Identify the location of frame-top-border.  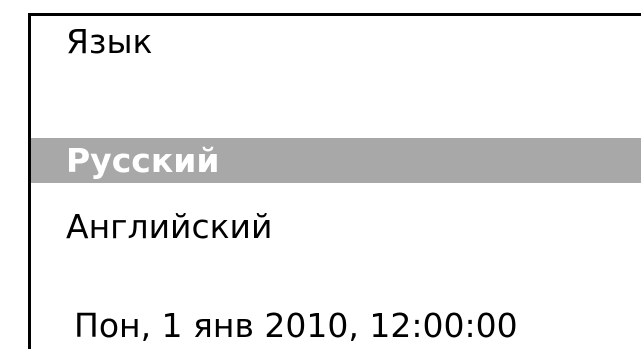
(334, 14).